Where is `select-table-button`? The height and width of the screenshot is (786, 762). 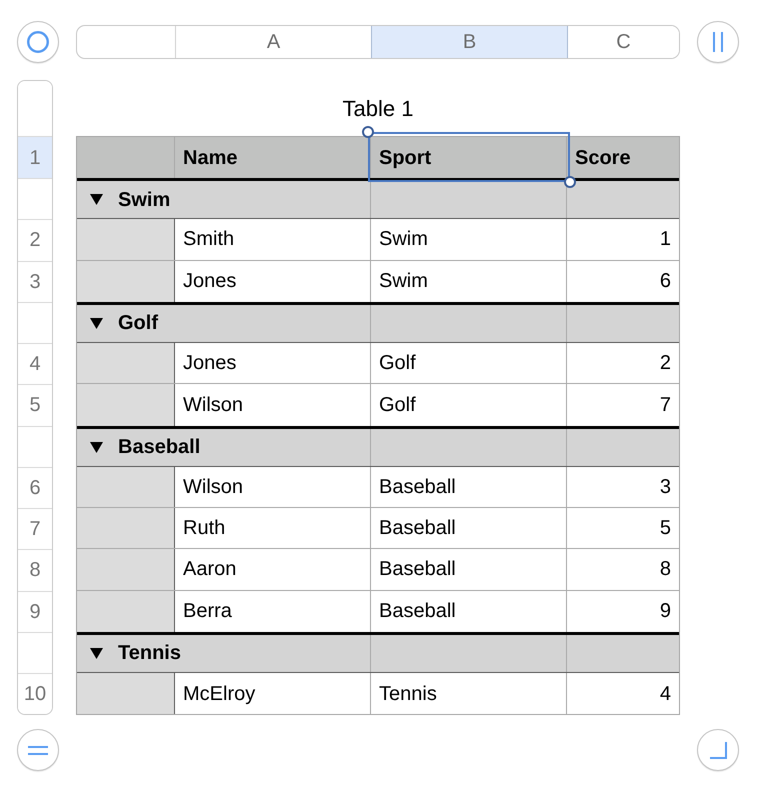 select-table-button is located at coordinates (38, 42).